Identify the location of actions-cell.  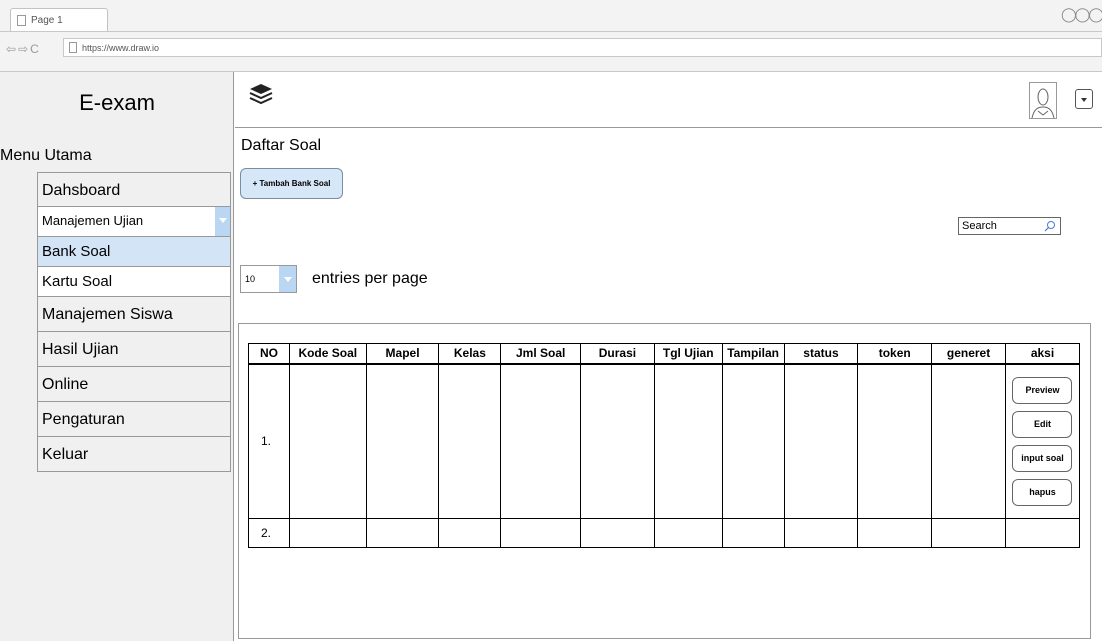
(1042, 533).